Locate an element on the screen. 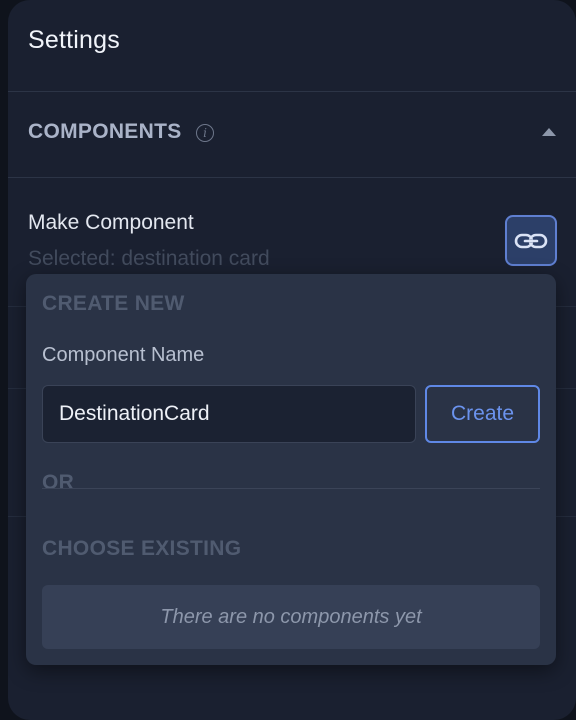 The width and height of the screenshot is (576, 720). selected-element-text: Selected: destination card is located at coordinates (149, 258).